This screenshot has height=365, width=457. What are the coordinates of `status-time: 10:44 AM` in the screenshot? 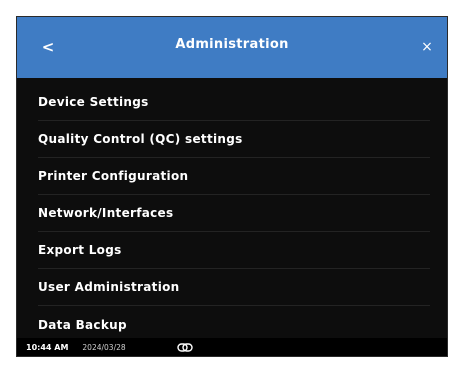 It's located at (47, 347).